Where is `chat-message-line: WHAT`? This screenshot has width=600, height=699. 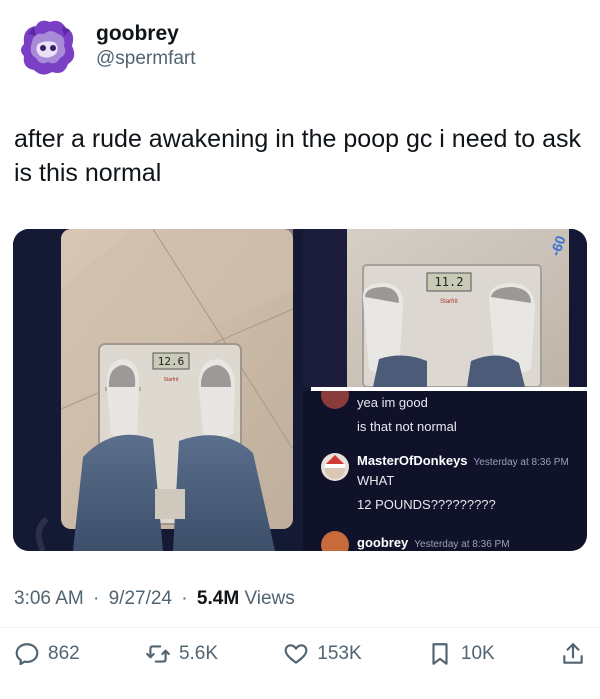 chat-message-line: WHAT is located at coordinates (376, 480).